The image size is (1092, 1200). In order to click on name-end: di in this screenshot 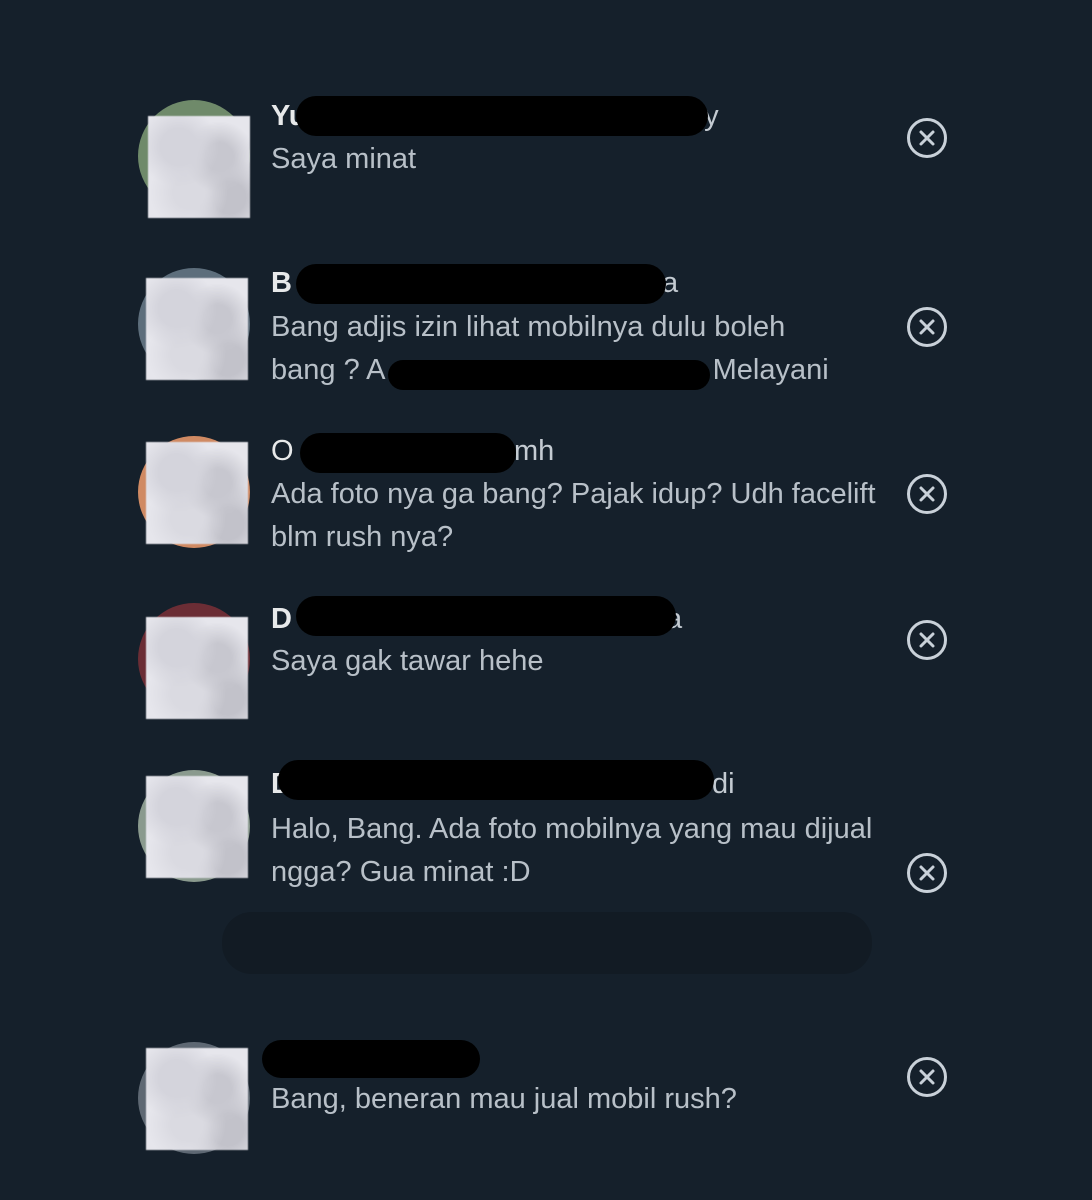, I will do `click(723, 784)`.